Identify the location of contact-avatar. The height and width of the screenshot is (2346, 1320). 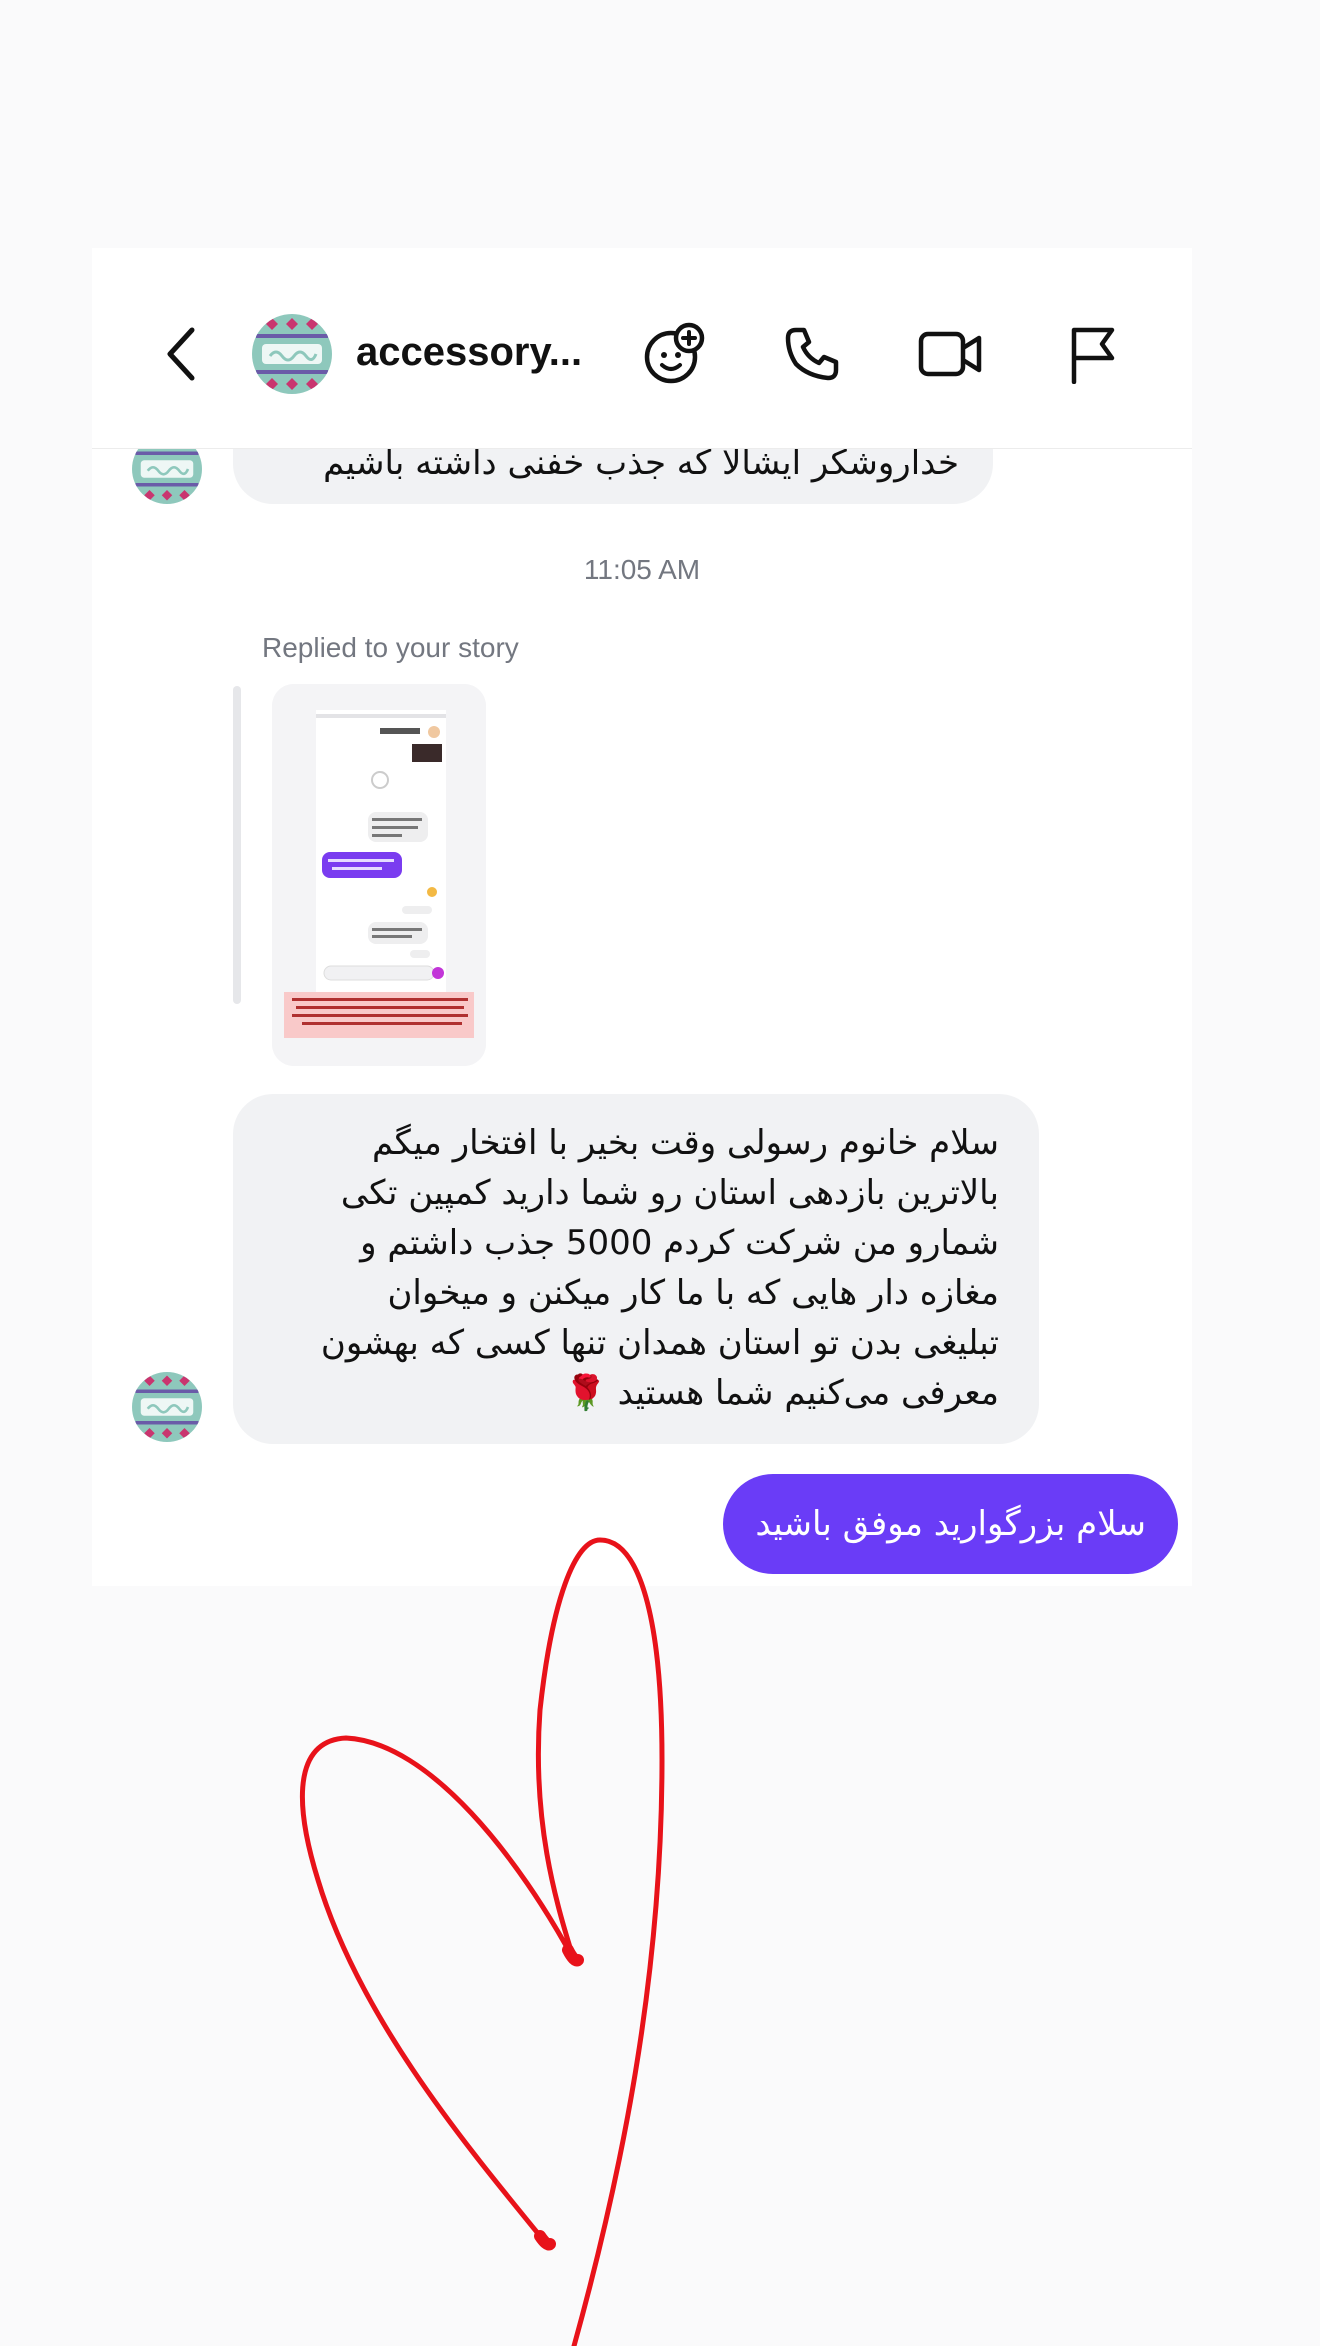
(292, 354).